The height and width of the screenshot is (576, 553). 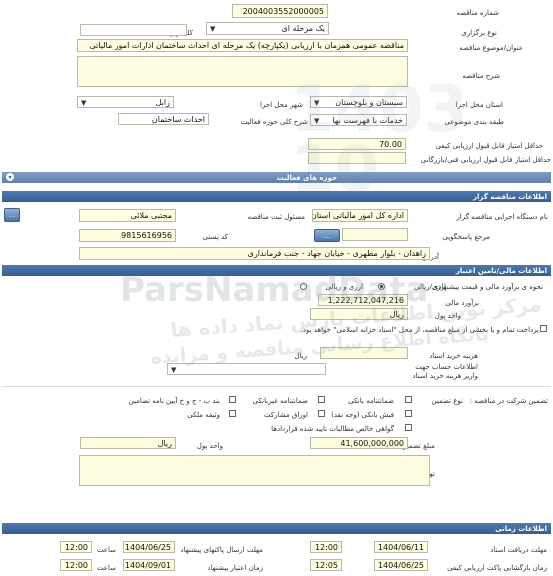 I want to click on send-time-field: 12:00, so click(x=76, y=547).